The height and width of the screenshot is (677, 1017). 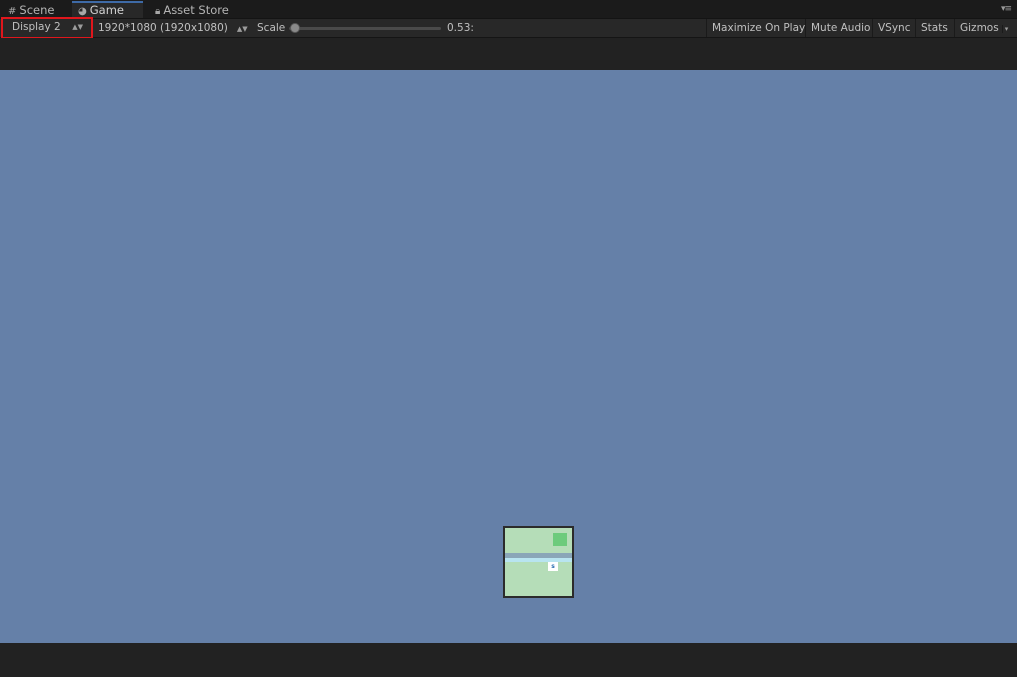 I want to click on level-room: s, so click(x=538, y=562).